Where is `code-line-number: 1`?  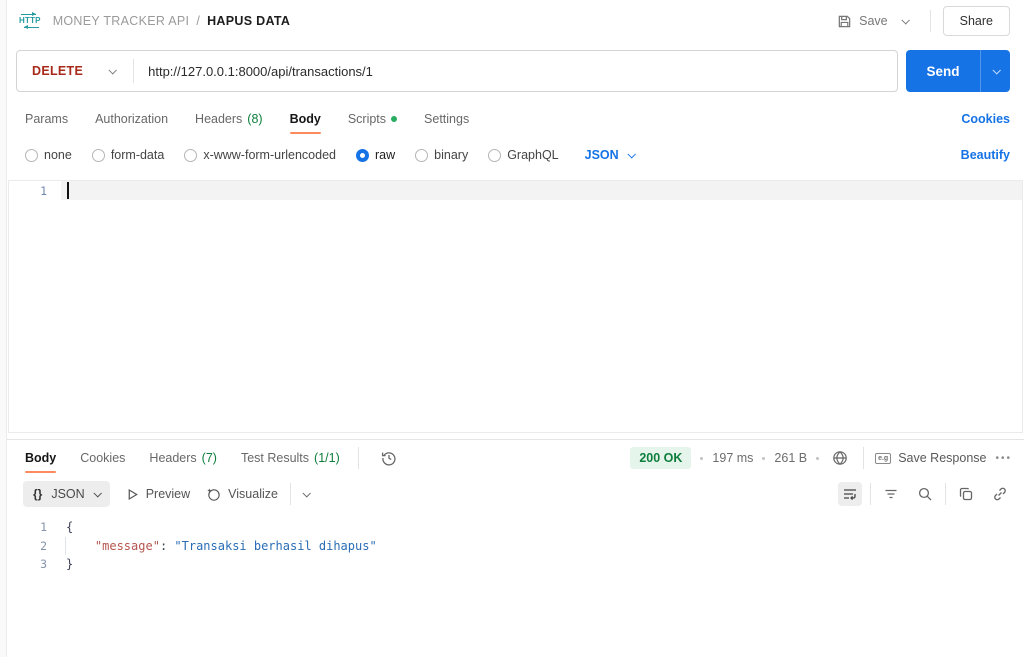
code-line-number: 1 is located at coordinates (43, 527).